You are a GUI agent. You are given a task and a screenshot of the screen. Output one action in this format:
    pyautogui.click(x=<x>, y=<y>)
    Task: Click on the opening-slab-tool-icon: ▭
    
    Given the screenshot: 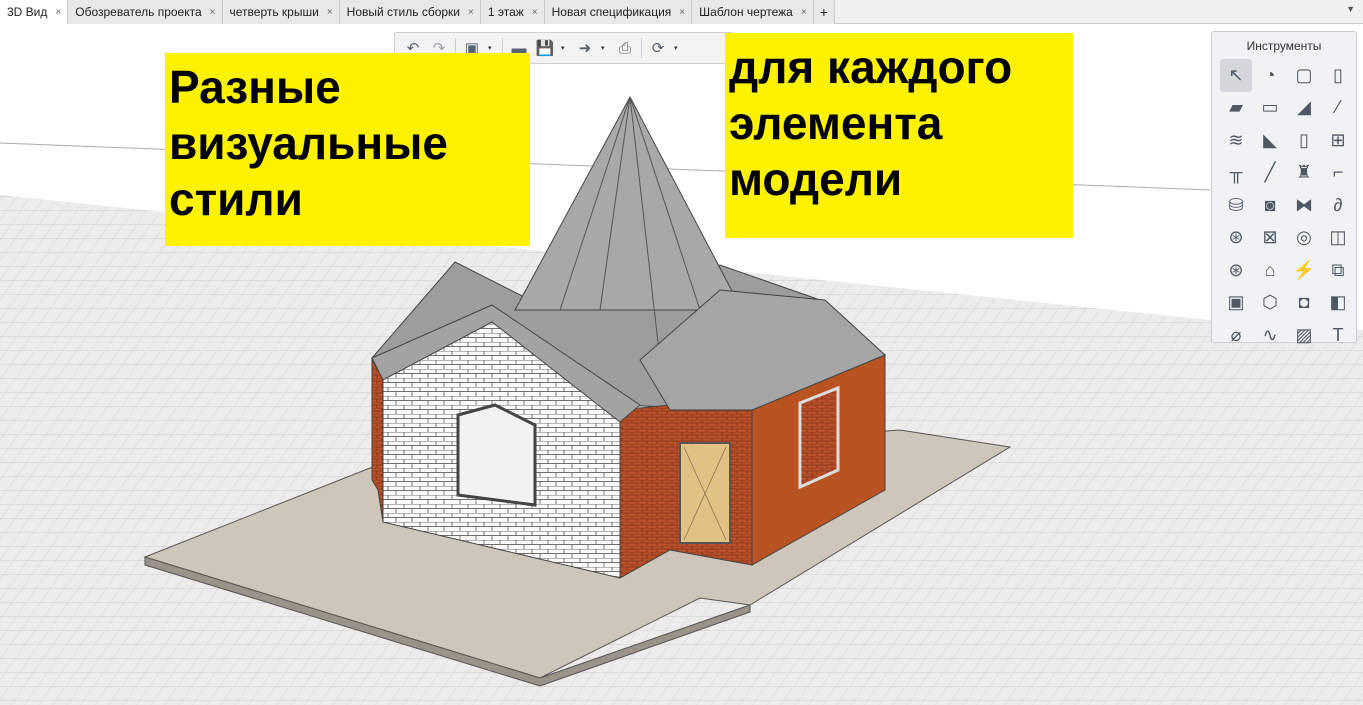 What is the action you would take?
    pyautogui.click(x=1270, y=108)
    